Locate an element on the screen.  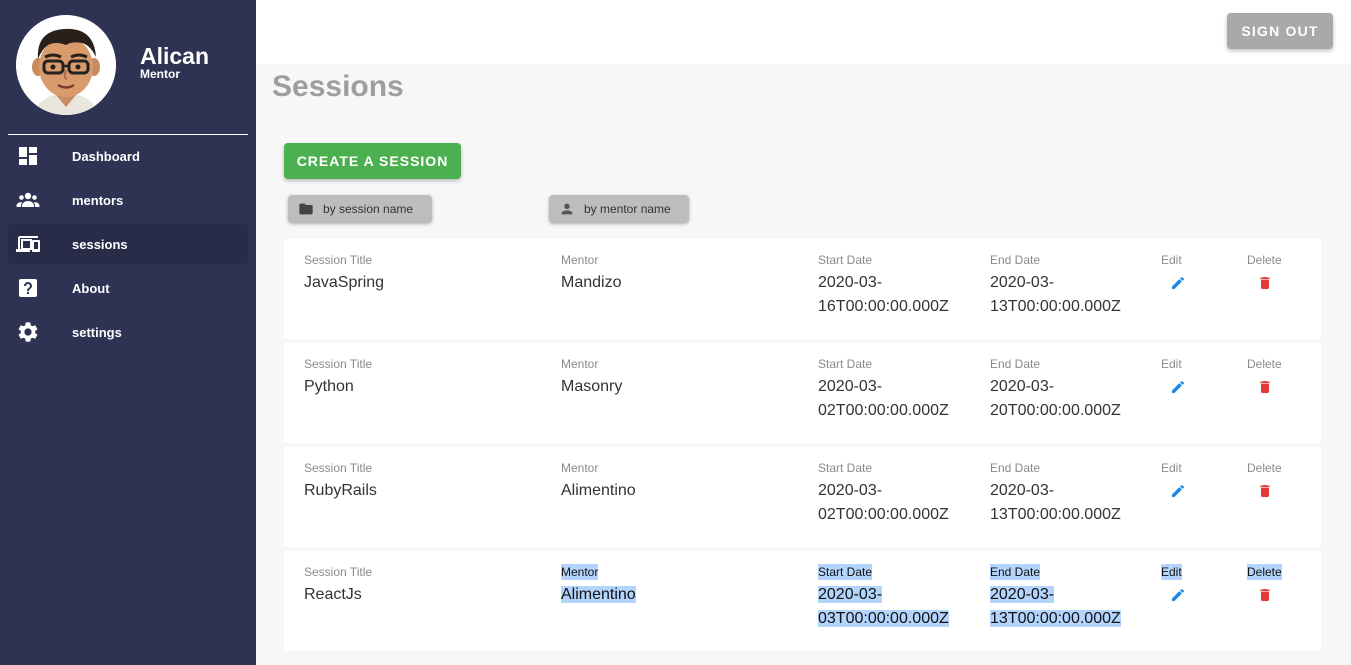
start-date-line: 2020-03- is located at coordinates (850, 282).